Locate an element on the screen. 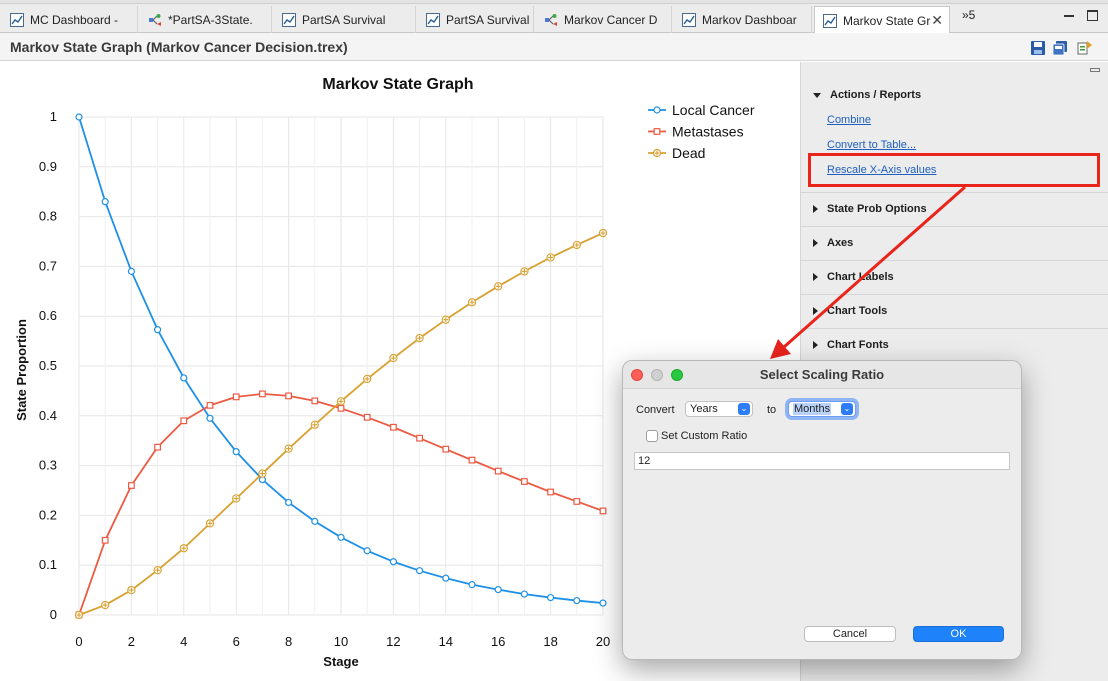 The width and height of the screenshot is (1108, 681). tab-partsa-3state: *PartSA-3State. is located at coordinates (206, 19).